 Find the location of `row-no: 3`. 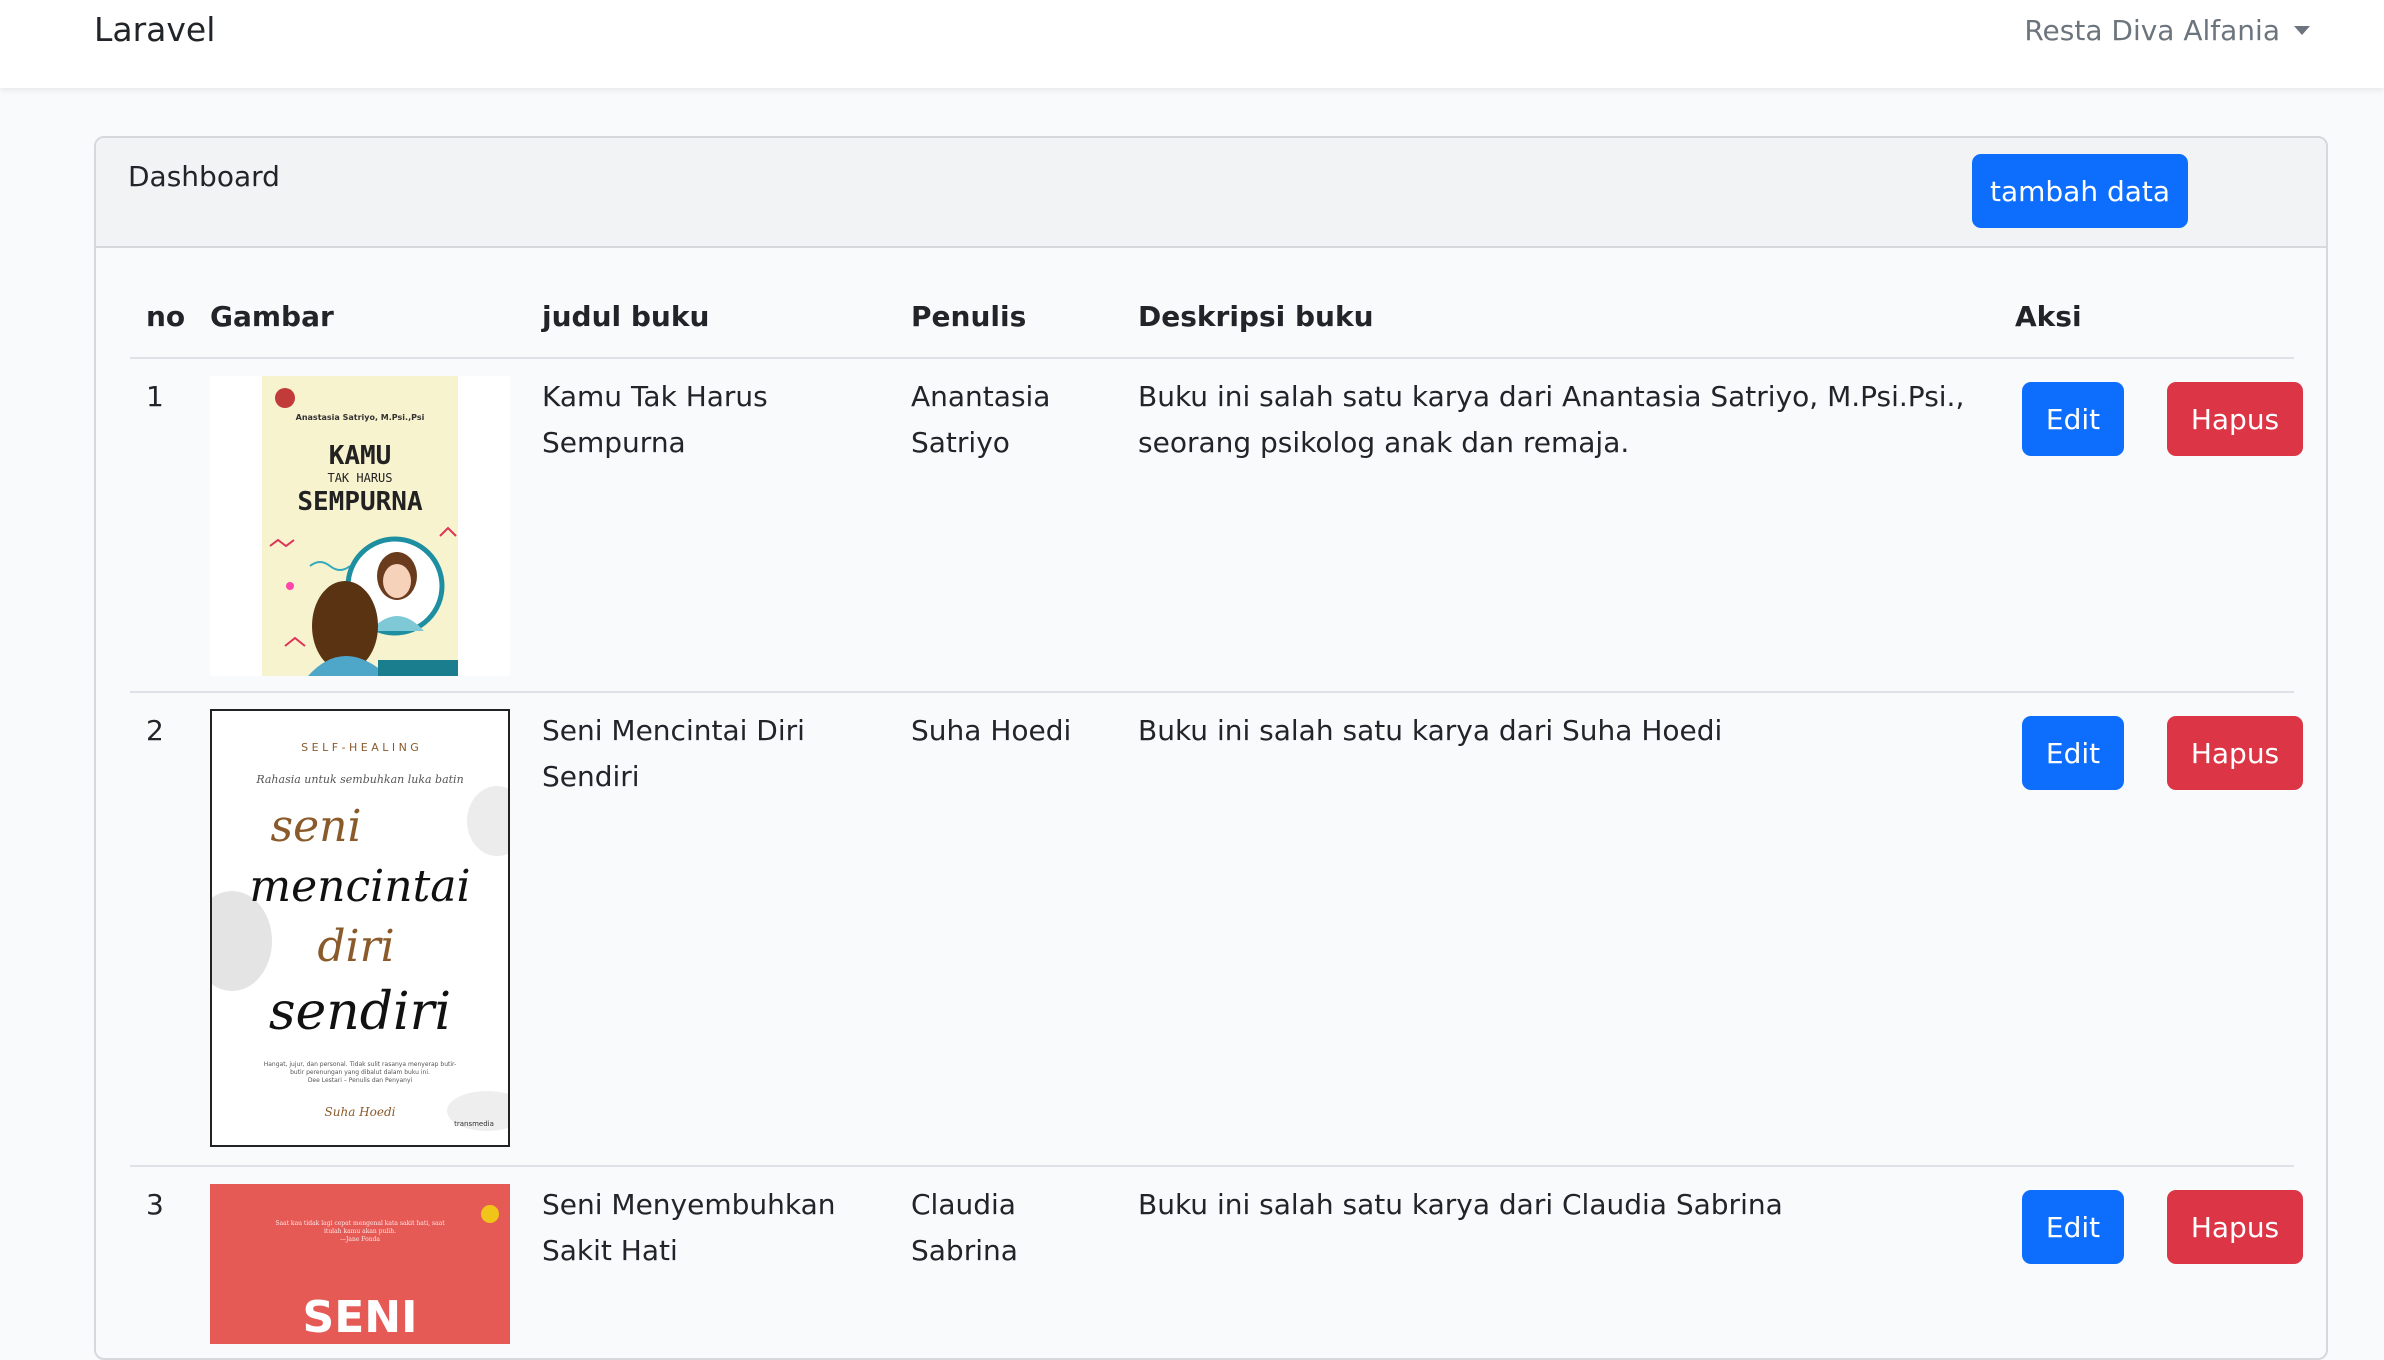

row-no: 3 is located at coordinates (155, 1204).